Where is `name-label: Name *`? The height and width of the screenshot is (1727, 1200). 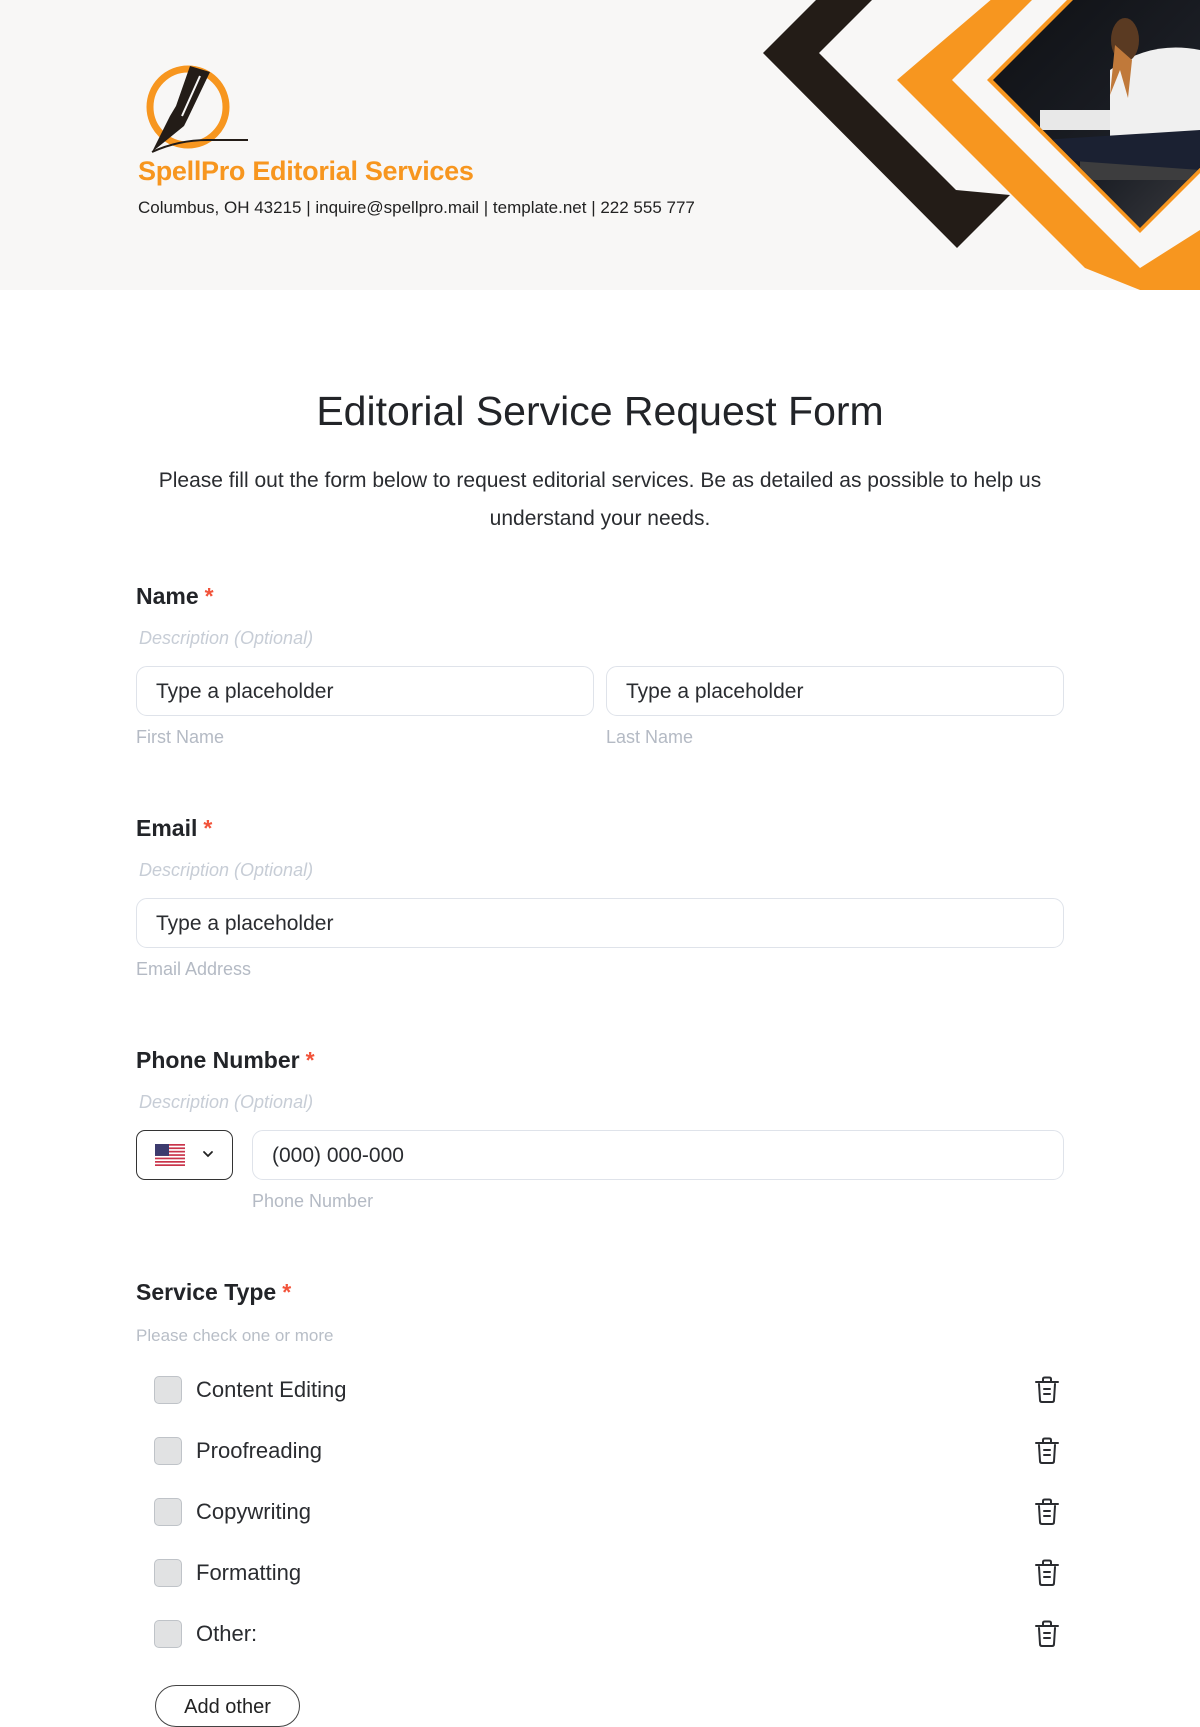
name-label: Name * is located at coordinates (175, 596).